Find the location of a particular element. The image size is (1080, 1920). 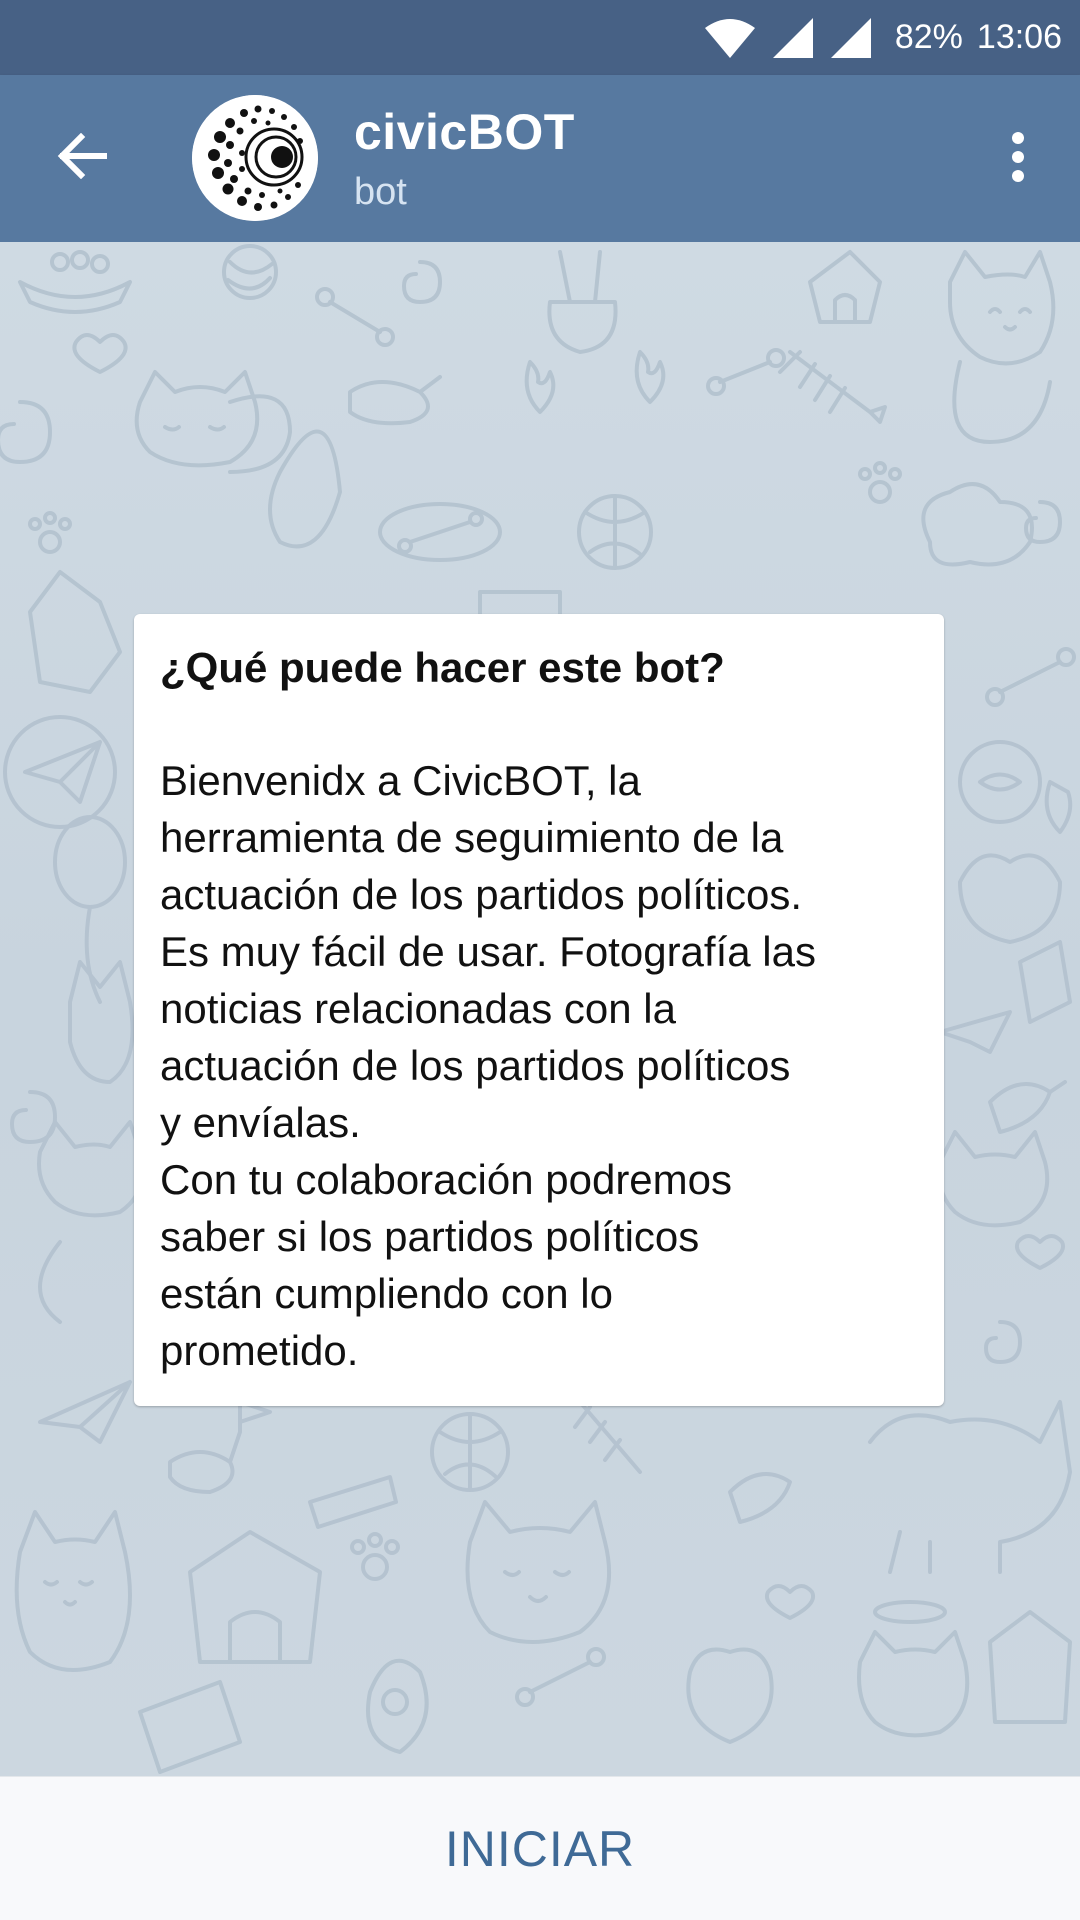

more-options-button is located at coordinates (1018, 159).